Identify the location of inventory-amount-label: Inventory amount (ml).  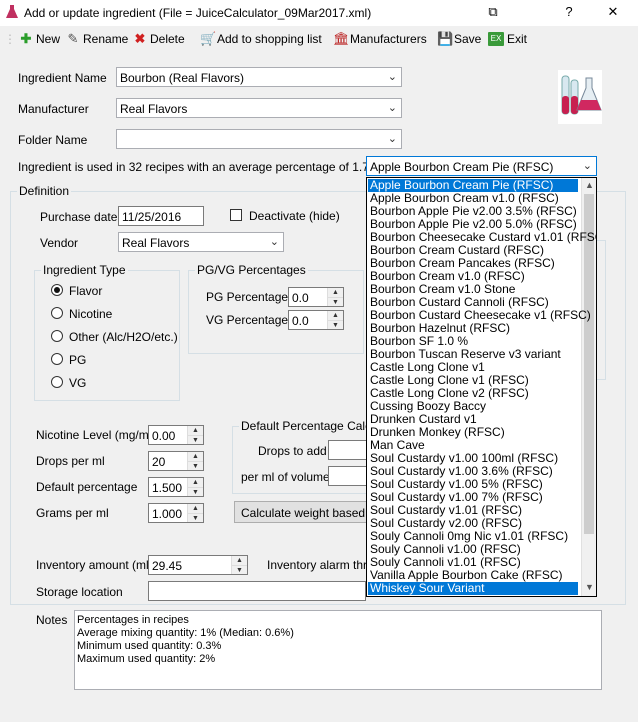
(94, 565).